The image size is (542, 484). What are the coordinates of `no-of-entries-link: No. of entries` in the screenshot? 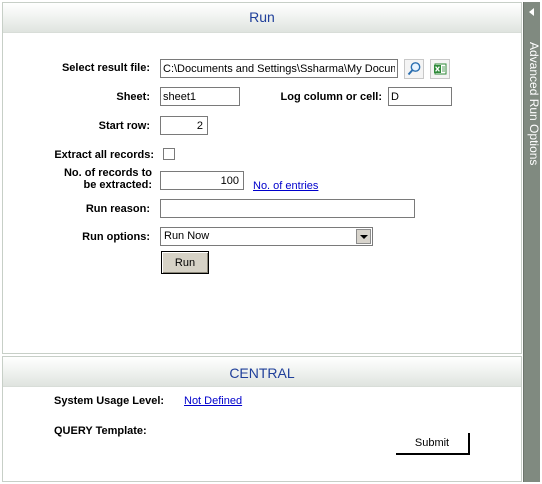 It's located at (285, 186).